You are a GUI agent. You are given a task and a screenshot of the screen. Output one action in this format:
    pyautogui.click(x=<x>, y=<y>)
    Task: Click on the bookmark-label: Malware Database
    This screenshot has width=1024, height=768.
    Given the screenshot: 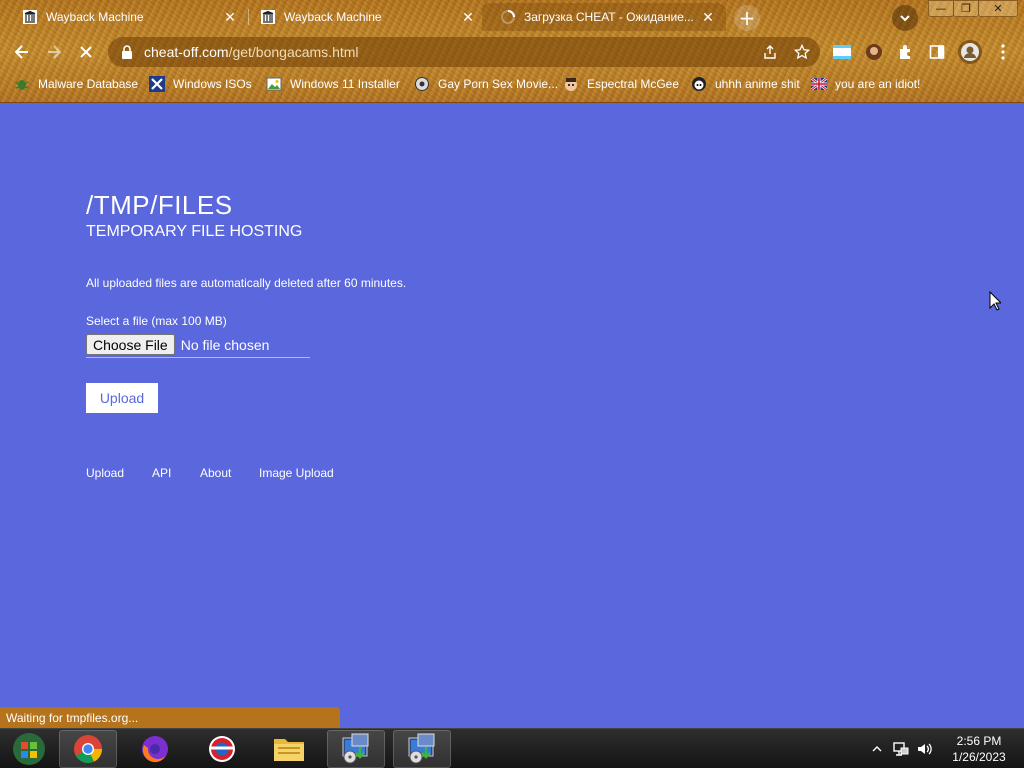 What is the action you would take?
    pyautogui.click(x=88, y=84)
    